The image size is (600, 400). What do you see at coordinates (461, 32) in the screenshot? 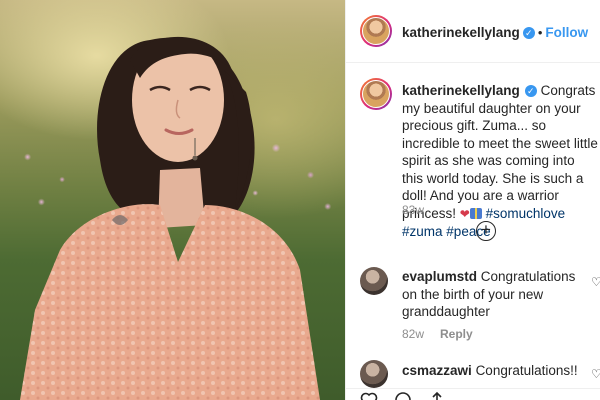
I see `author-username: katherinekellylang` at bounding box center [461, 32].